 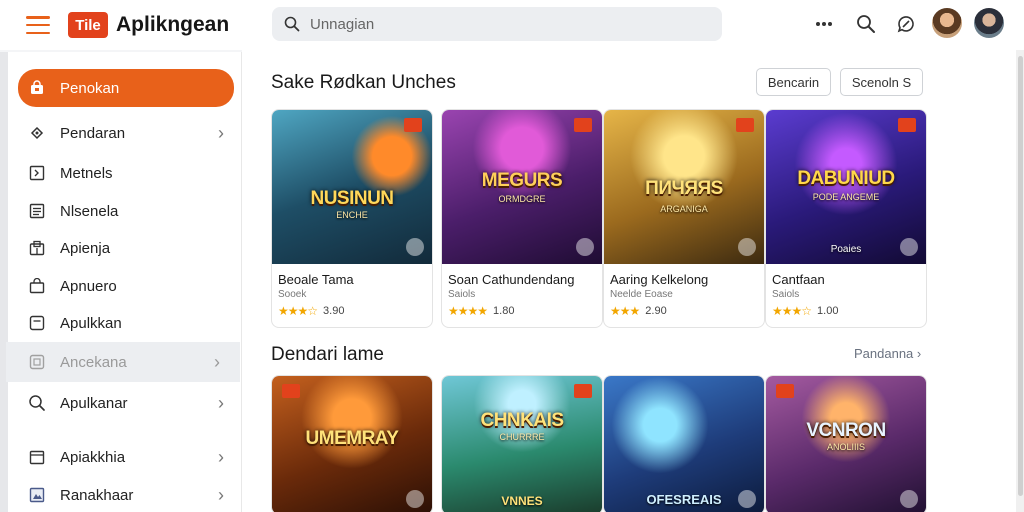 I want to click on grid-icon, so click(x=37, y=362).